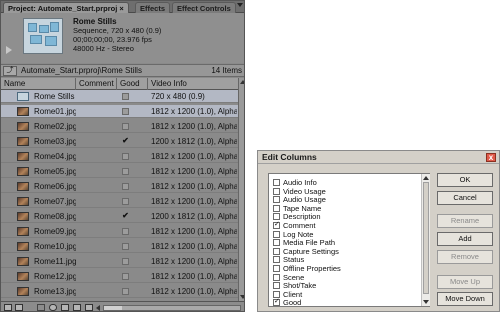 The height and width of the screenshot is (312, 500). Describe the element at coordinates (119, 276) in the screenshot. I see `table-row: Rome12.jpg 1812 x 1200 (1.0), Alpha` at that location.